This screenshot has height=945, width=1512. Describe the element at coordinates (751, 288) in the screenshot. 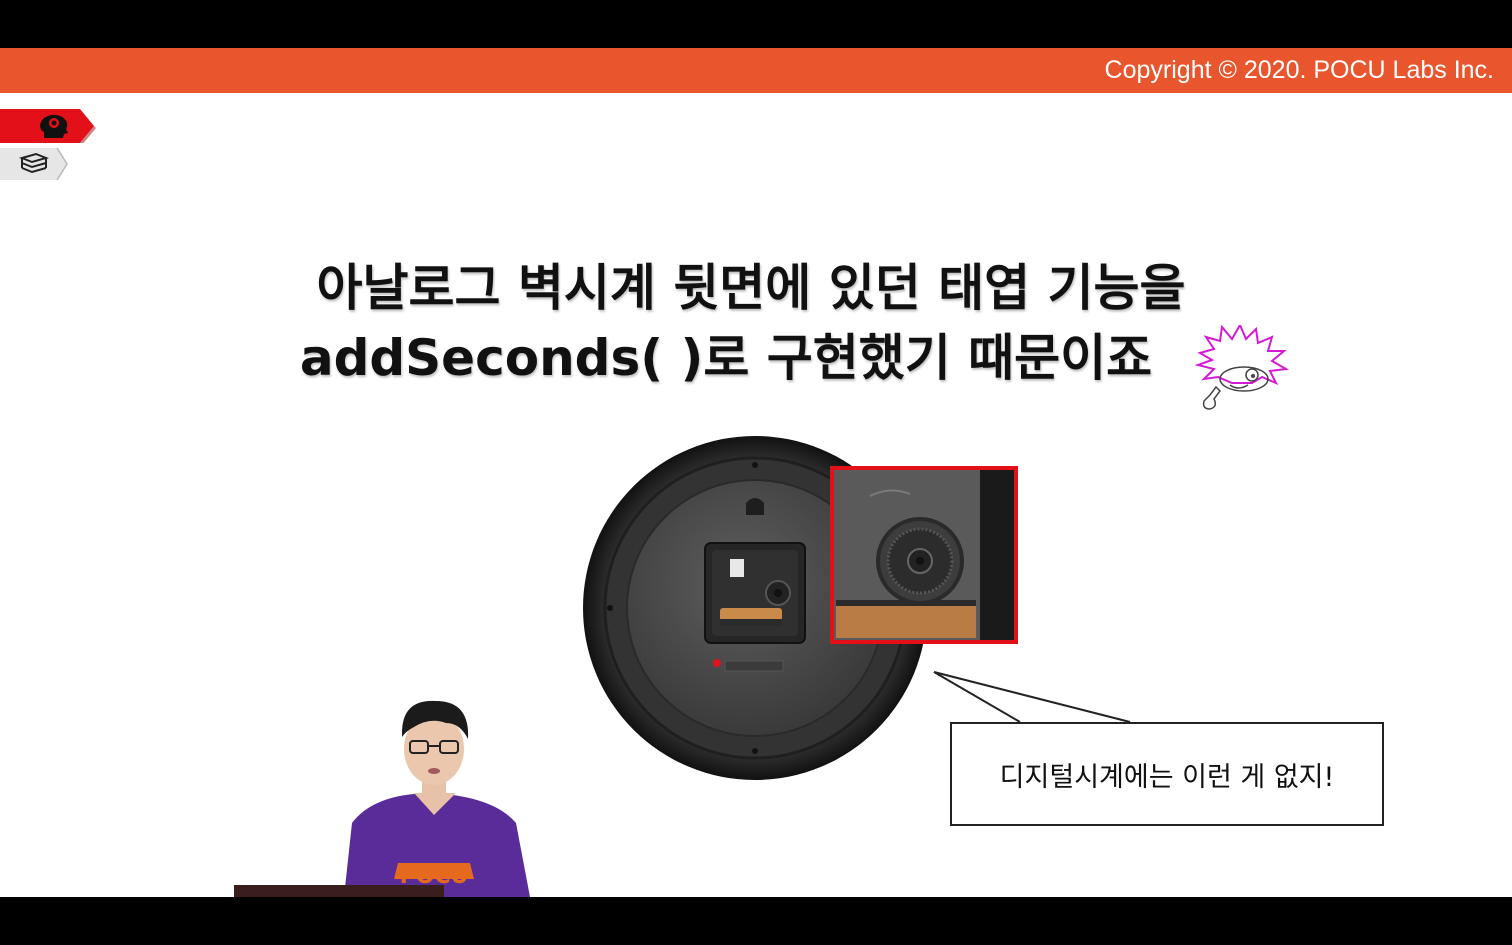

I see `title-line-1: 아날로그 벽시계 뒷면에 있던 태엽 기능을` at that location.